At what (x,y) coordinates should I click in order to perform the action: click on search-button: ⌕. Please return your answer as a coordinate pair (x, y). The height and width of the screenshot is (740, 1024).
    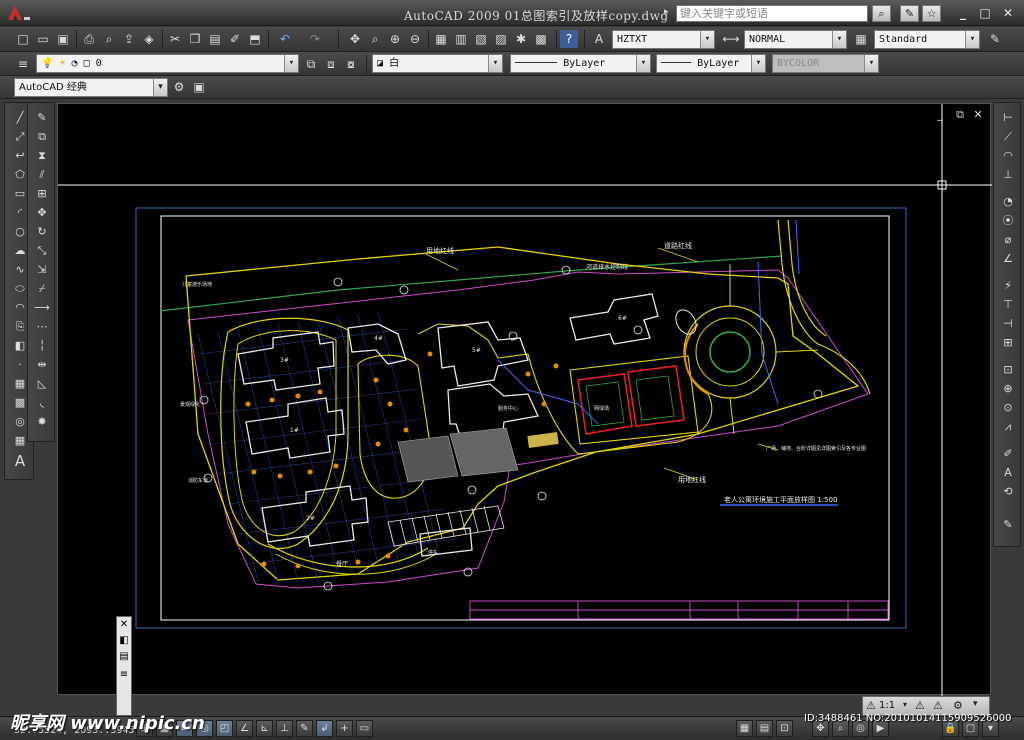
    Looking at the image, I should click on (881, 13).